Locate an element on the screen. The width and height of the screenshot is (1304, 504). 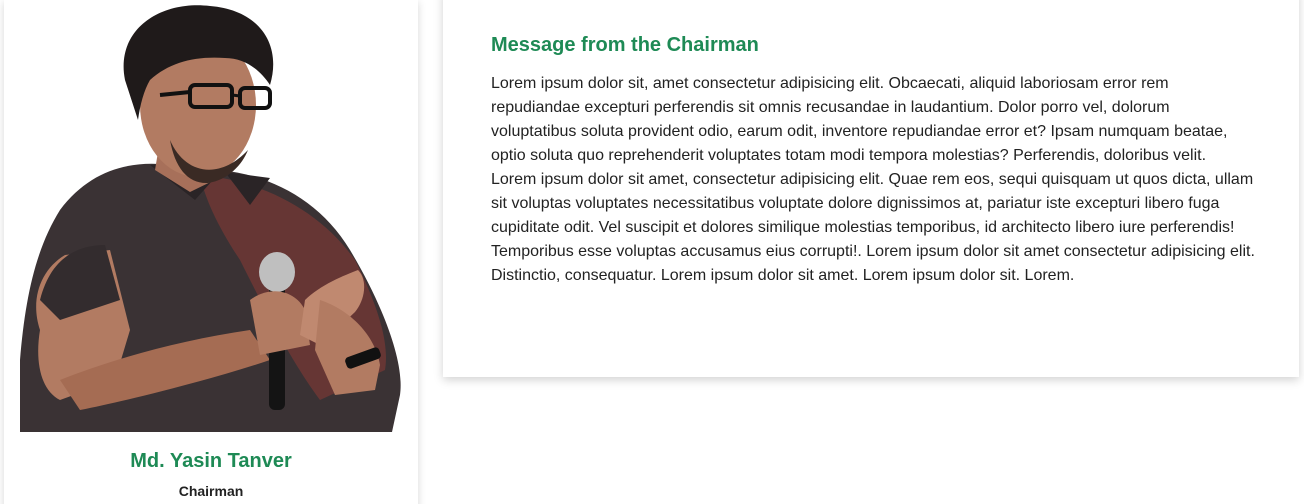
person-name: Md. Yasin Tanver is located at coordinates (211, 461).